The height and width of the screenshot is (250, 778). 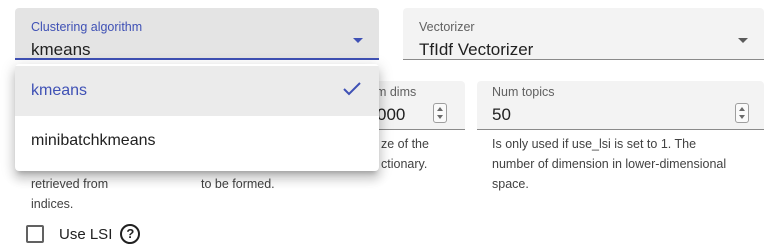 I want to click on use-lsi-label: Use LSI, so click(x=85, y=234).